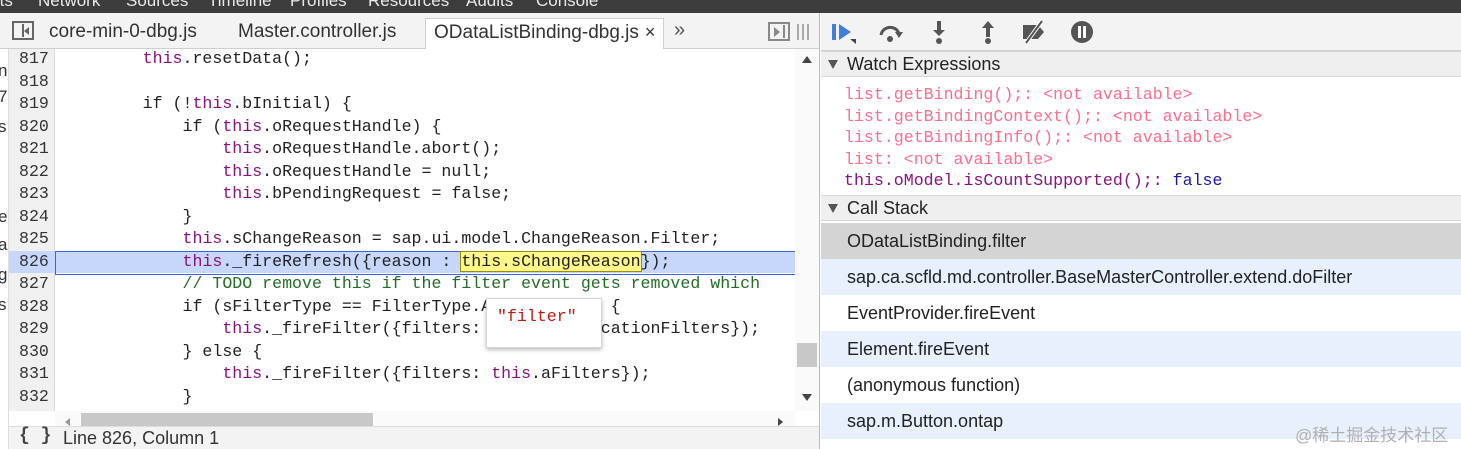 This screenshot has height=449, width=1461. Describe the element at coordinates (402, 172) in the screenshot. I see `code-line: 822 this.oRequestHandle = null;` at that location.